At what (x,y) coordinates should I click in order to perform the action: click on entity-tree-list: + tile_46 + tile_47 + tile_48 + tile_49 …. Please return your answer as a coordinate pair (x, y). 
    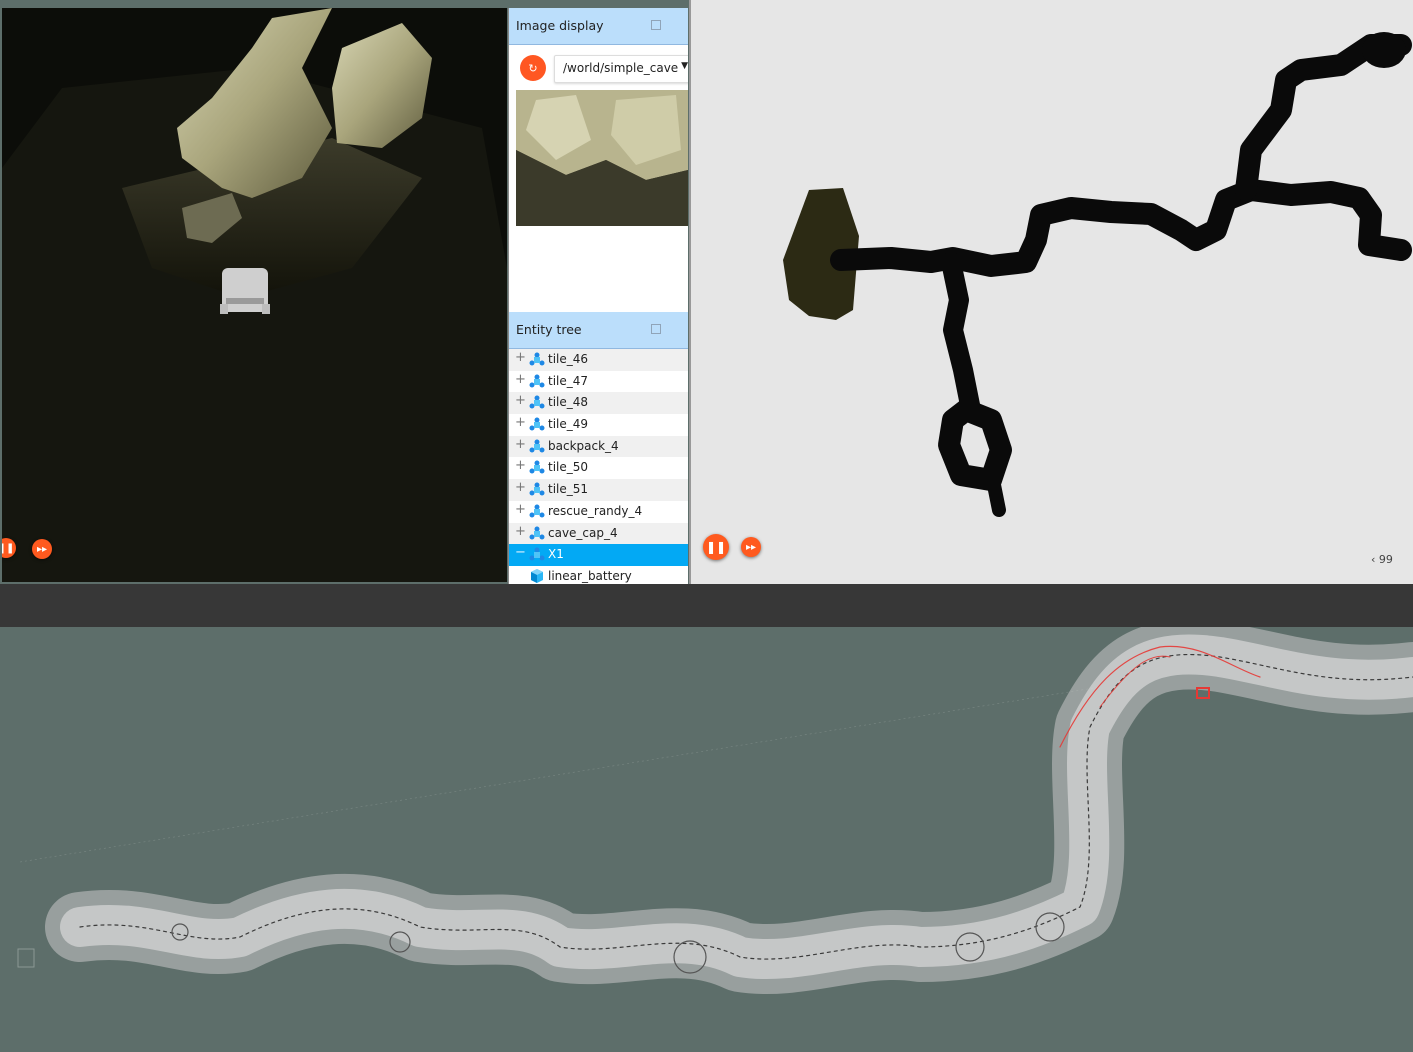
    Looking at the image, I should click on (598, 466).